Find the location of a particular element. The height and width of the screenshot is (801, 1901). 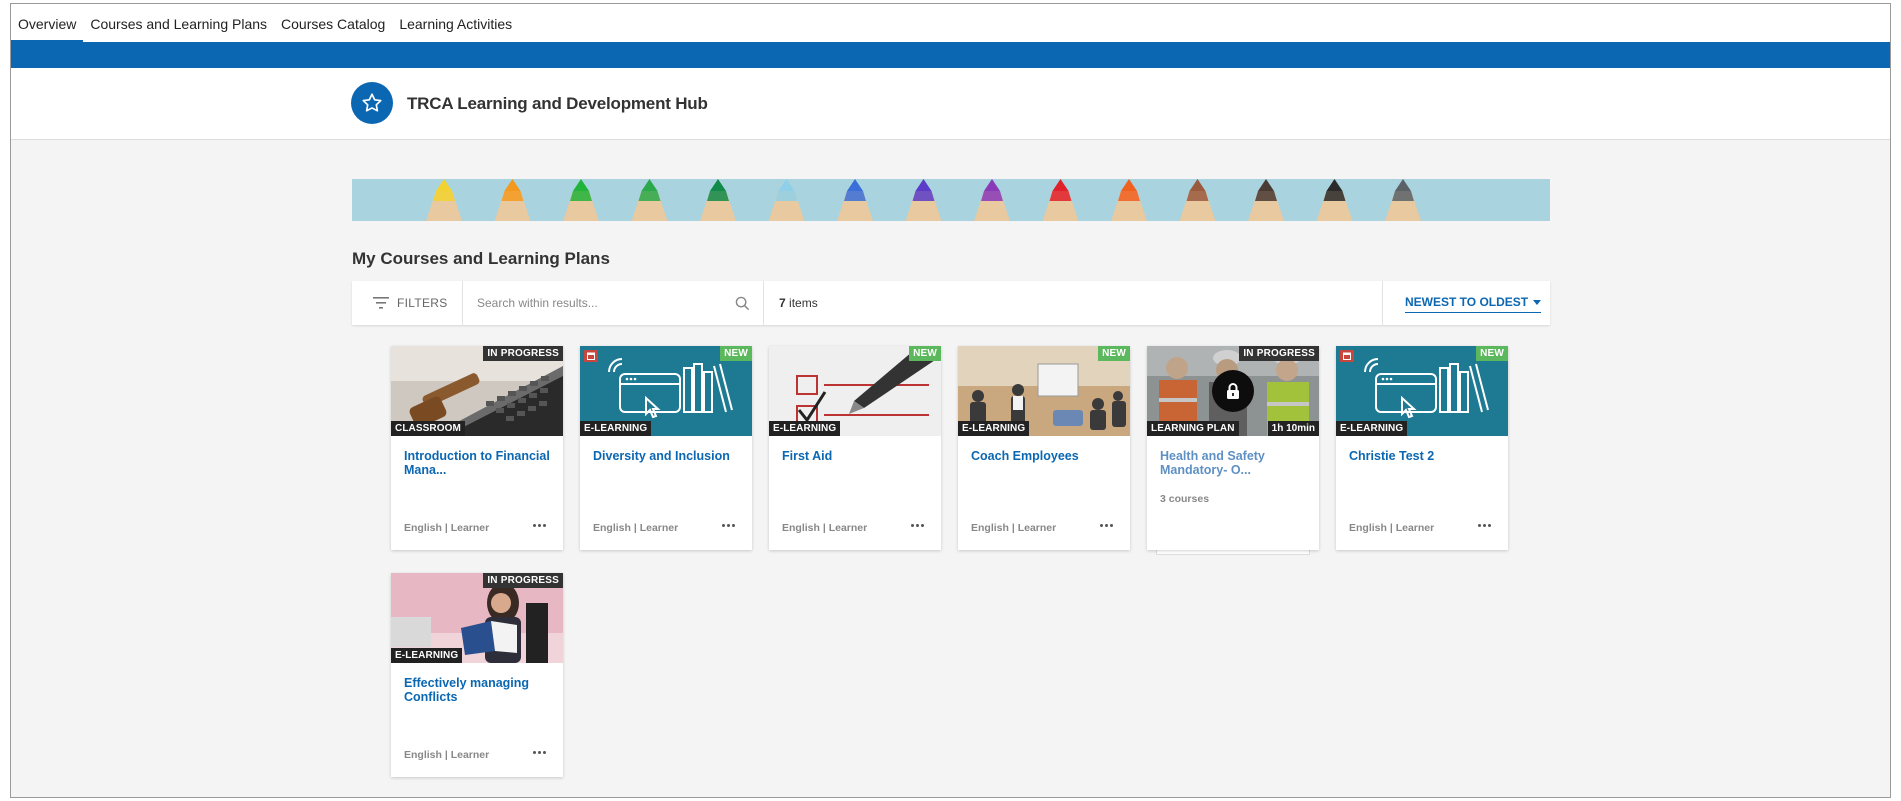

items-count-label: items is located at coordinates (801, 303).